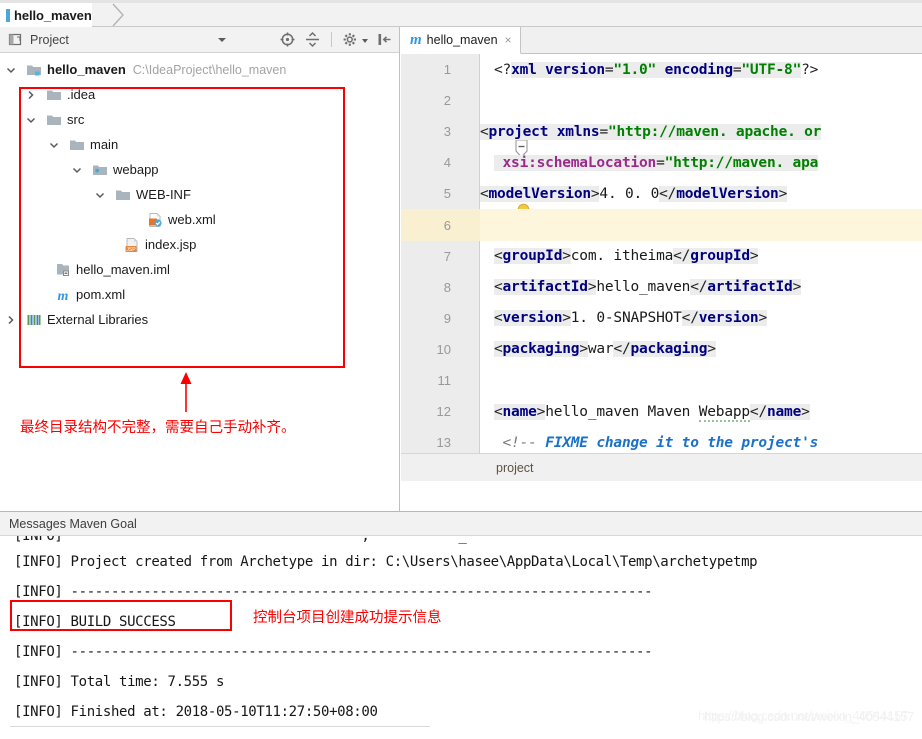  Describe the element at coordinates (661, 318) in the screenshot. I see `code-line: 9 <version>1. 0-SNAPSHOT</version>` at that location.